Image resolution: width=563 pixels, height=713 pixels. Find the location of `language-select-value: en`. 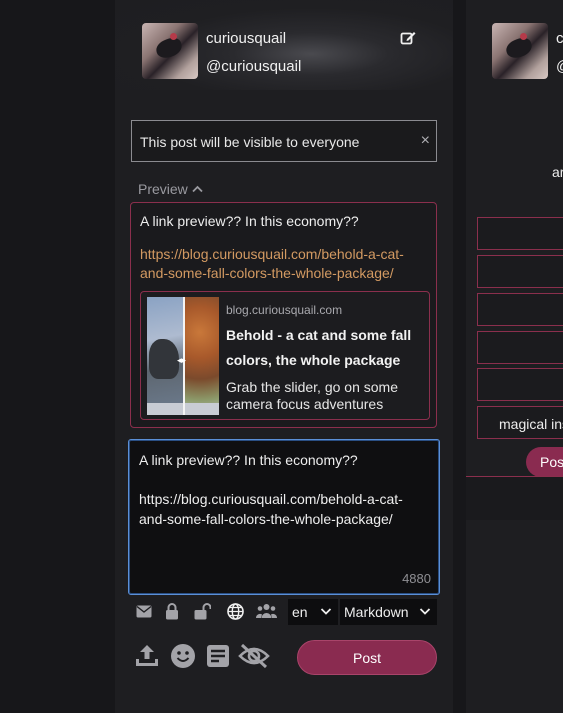

language-select-value: en is located at coordinates (300, 612).